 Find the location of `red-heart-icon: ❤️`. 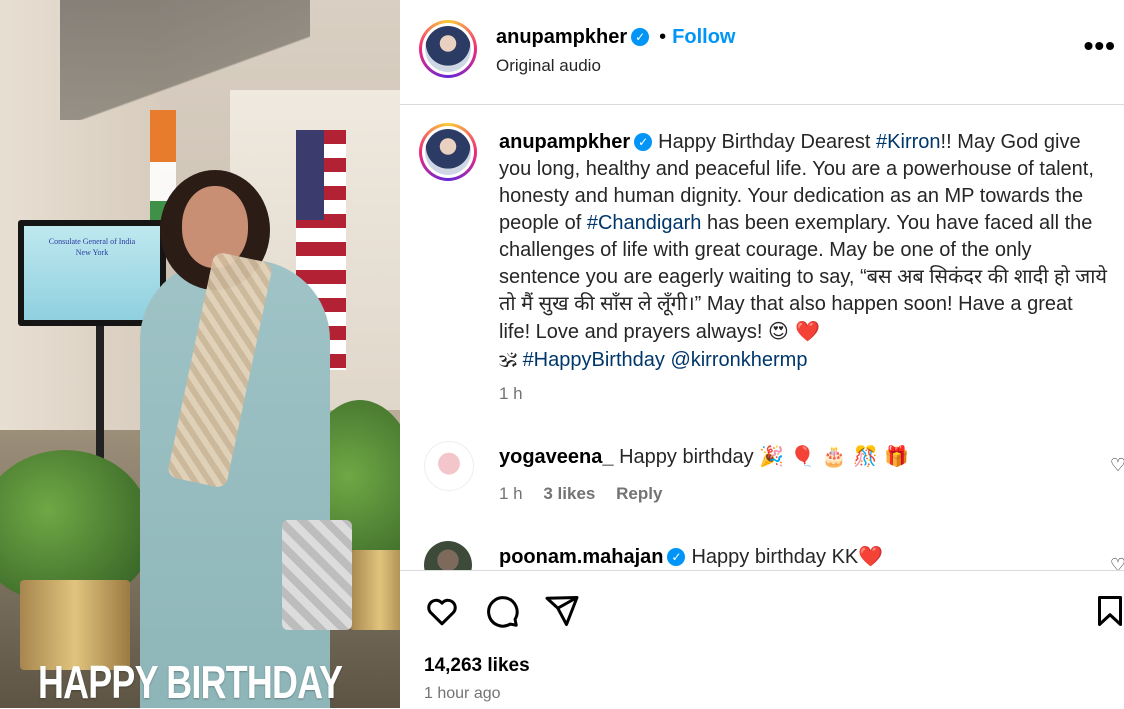

red-heart-icon: ❤️ is located at coordinates (871, 556).